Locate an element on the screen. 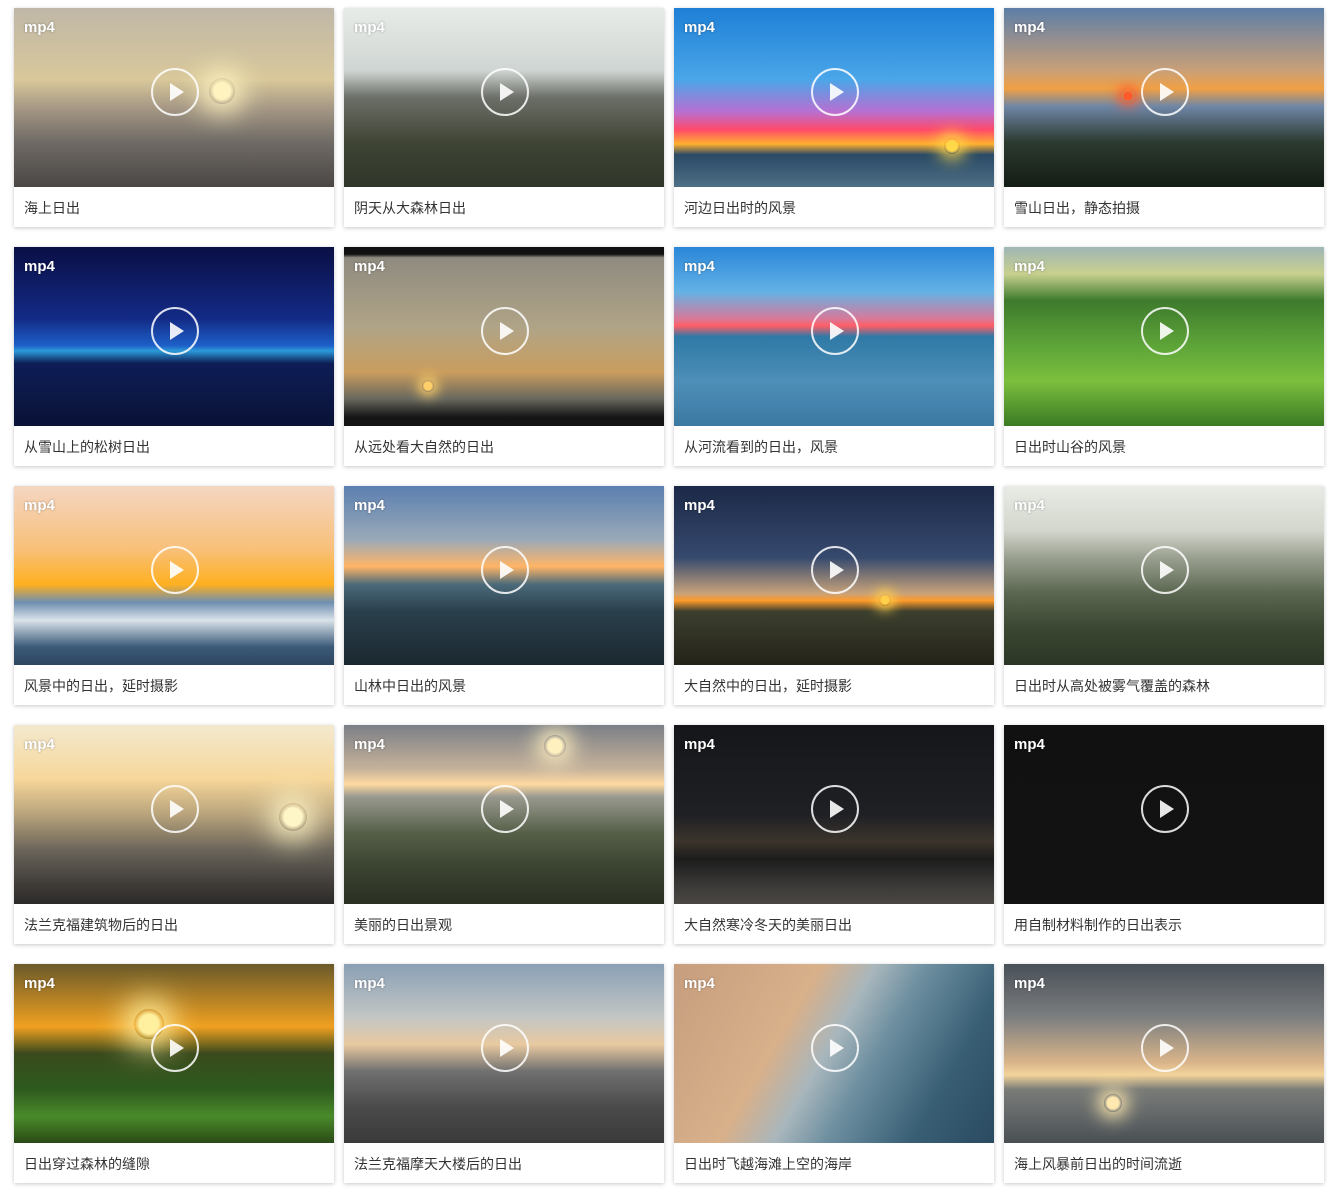  video-card: mp4 山林中日出的风景 is located at coordinates (504, 595).